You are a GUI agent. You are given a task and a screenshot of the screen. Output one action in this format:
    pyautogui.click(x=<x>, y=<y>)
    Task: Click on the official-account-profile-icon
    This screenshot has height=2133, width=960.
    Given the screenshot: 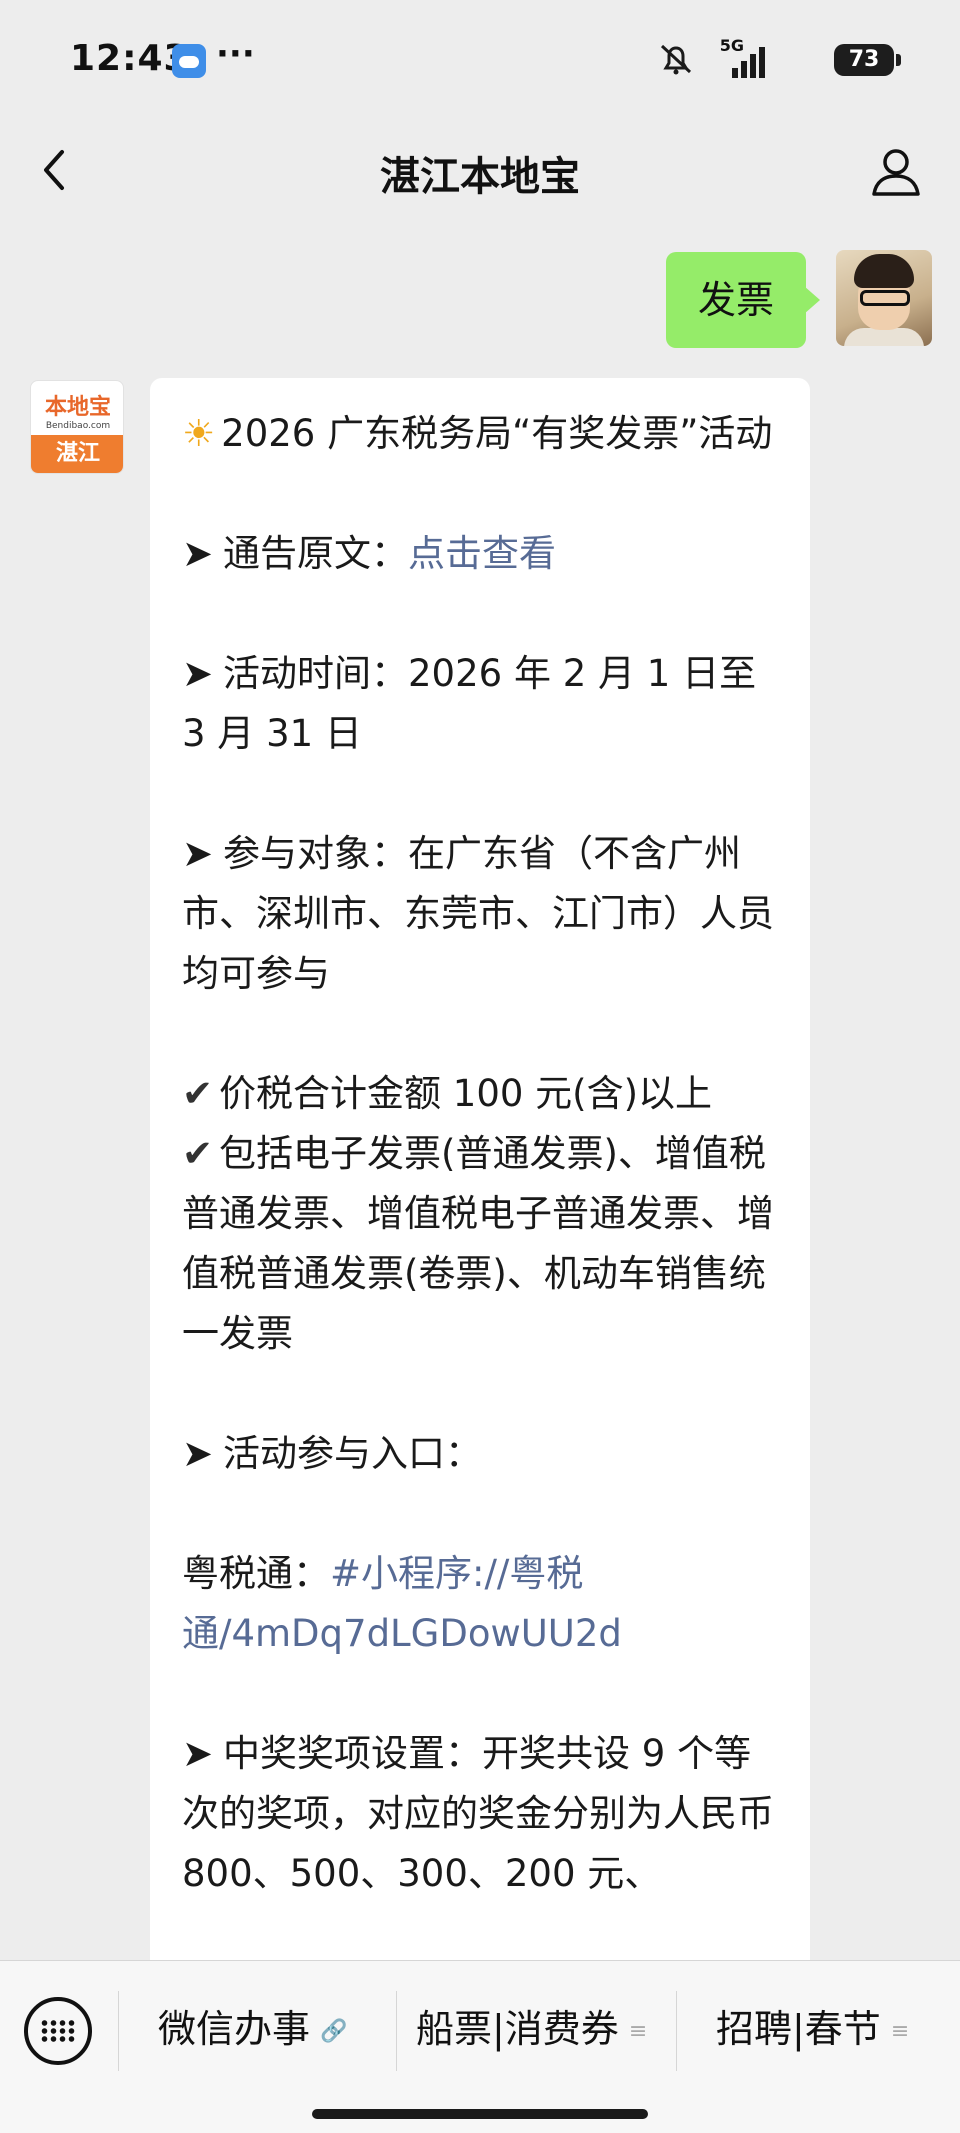 What is the action you would take?
    pyautogui.click(x=896, y=172)
    